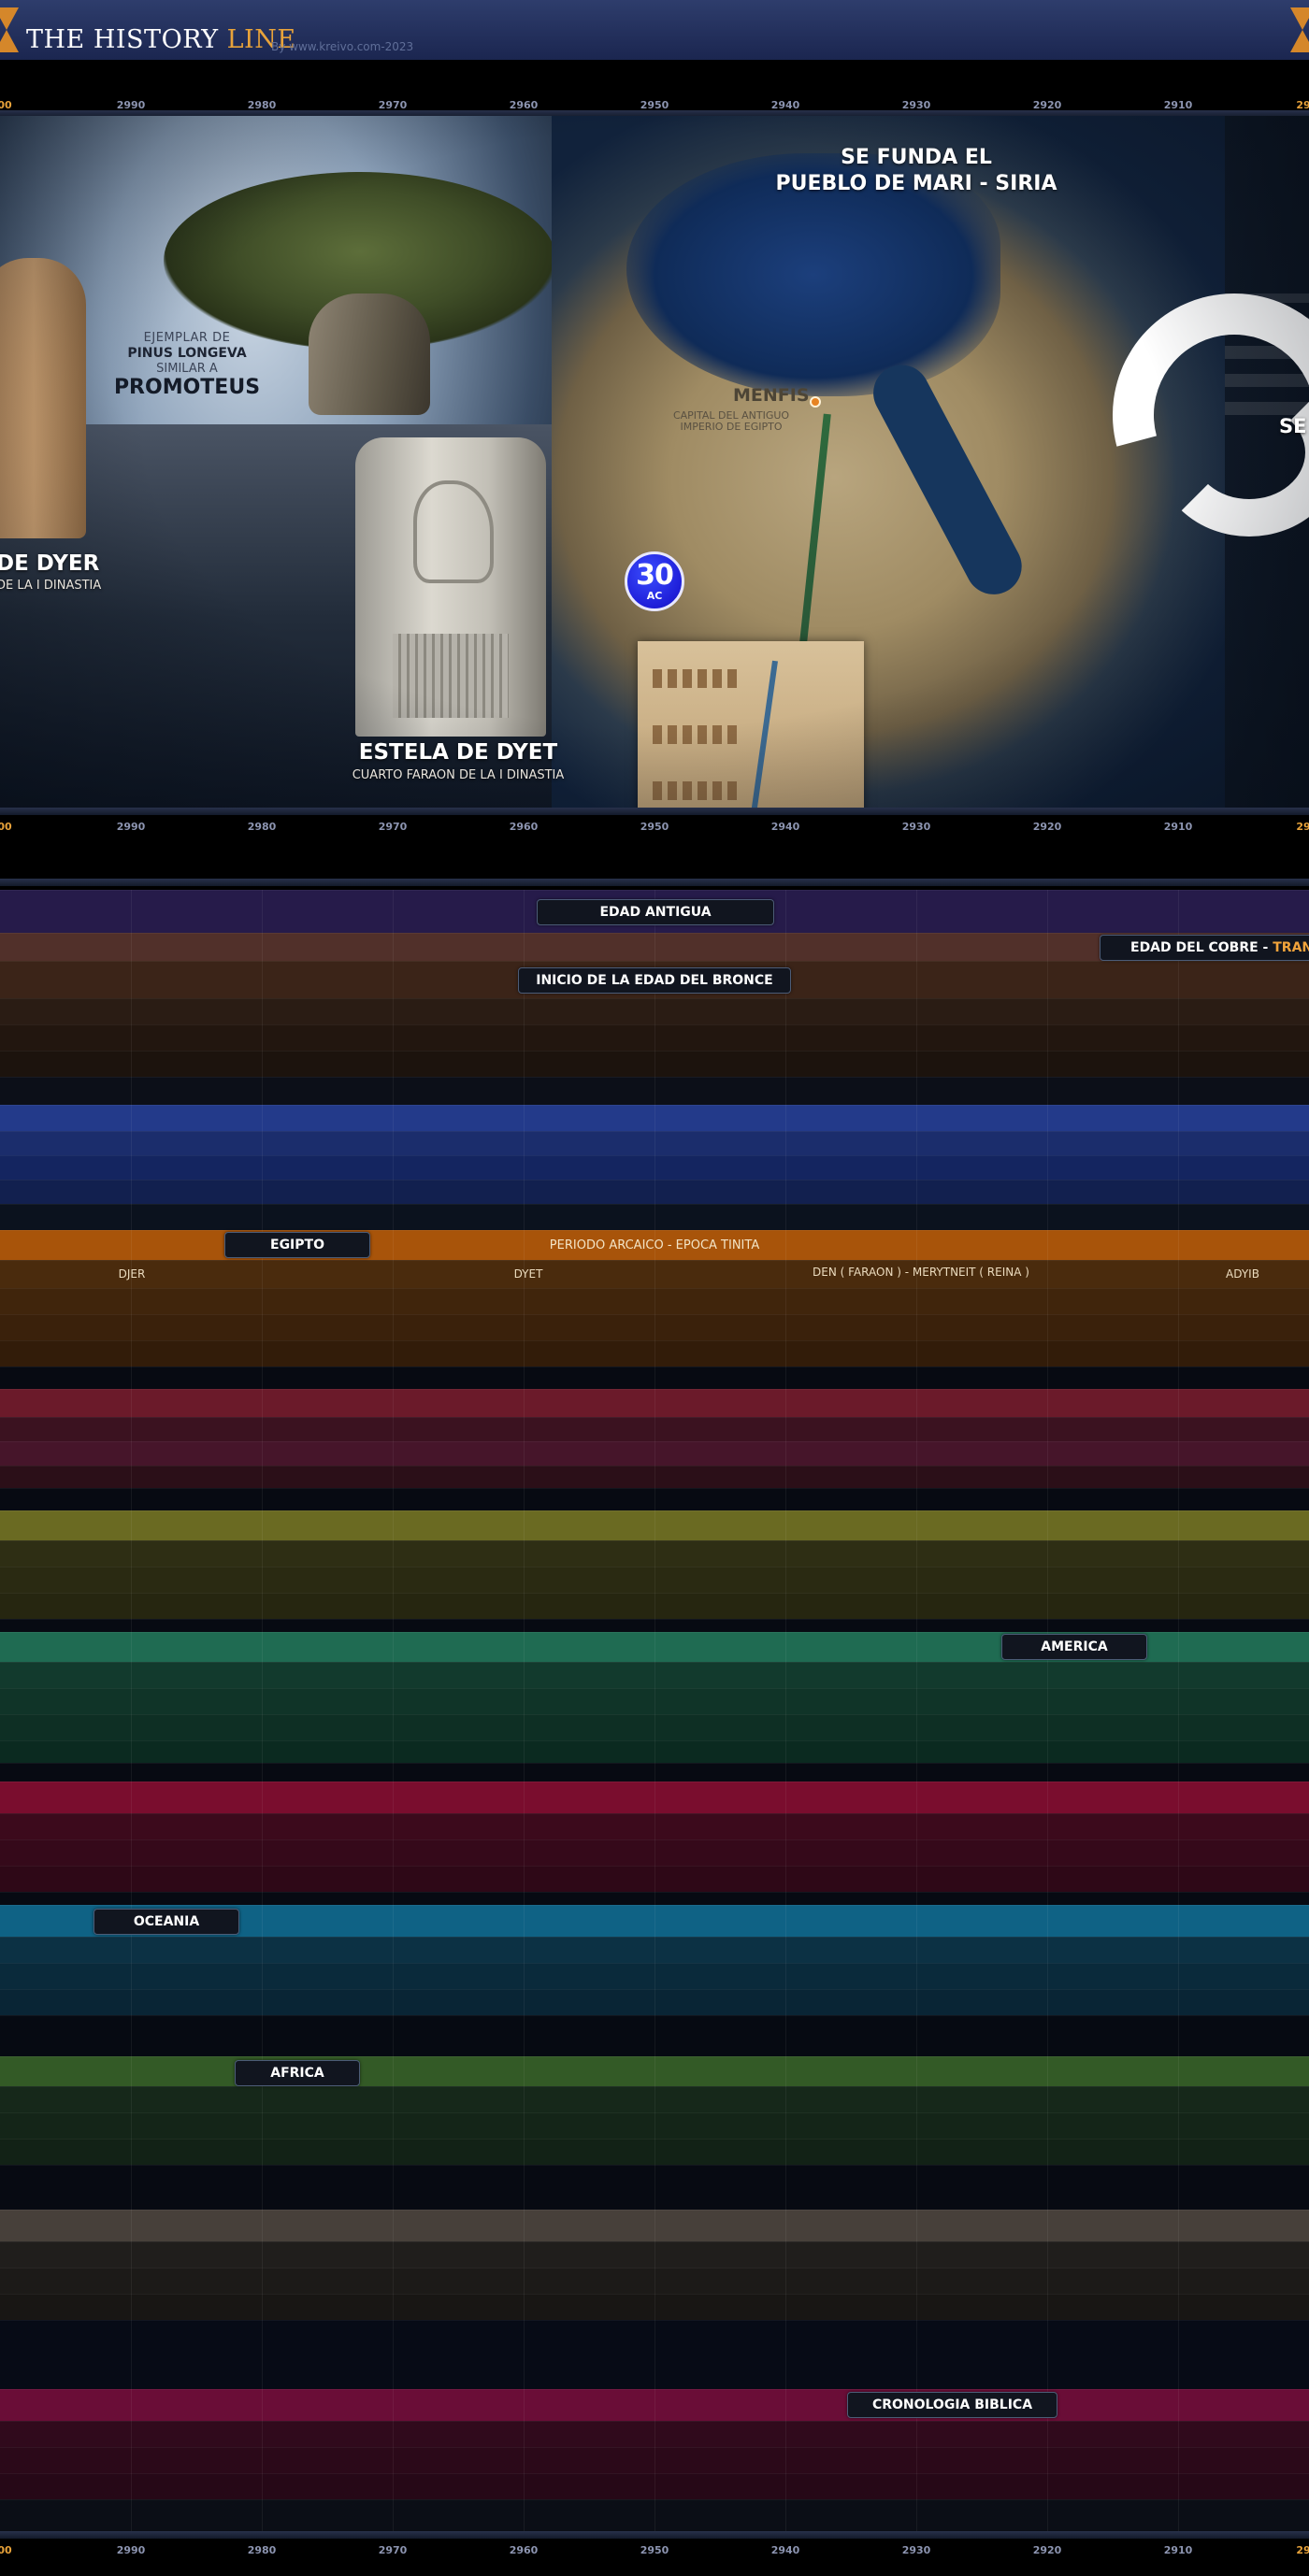 This screenshot has height=2576, width=1309. I want to click on egipto-label: EGIPTO, so click(297, 1245).